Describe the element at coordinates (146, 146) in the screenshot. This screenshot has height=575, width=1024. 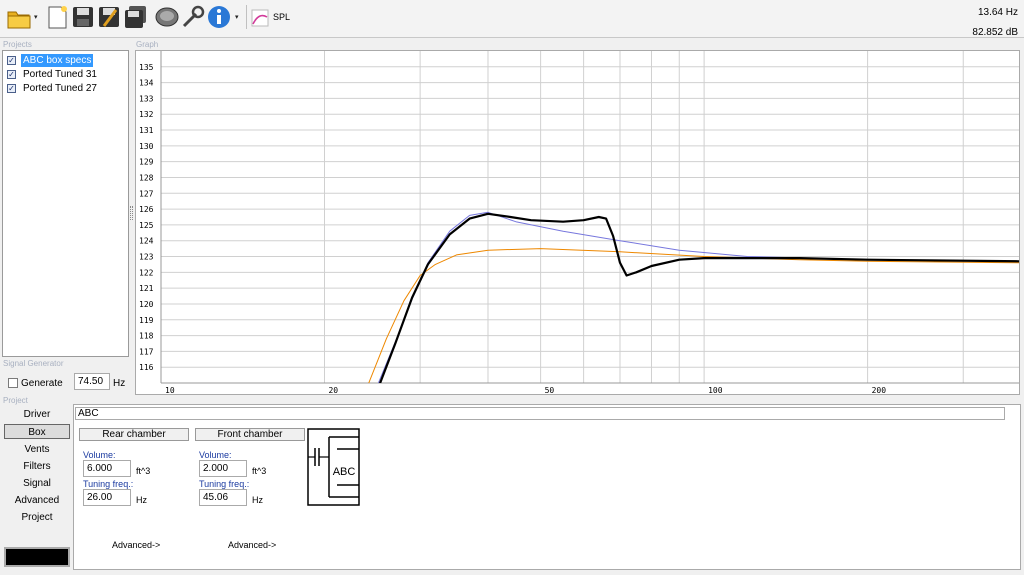
I see `y-tick-label: 130` at that location.